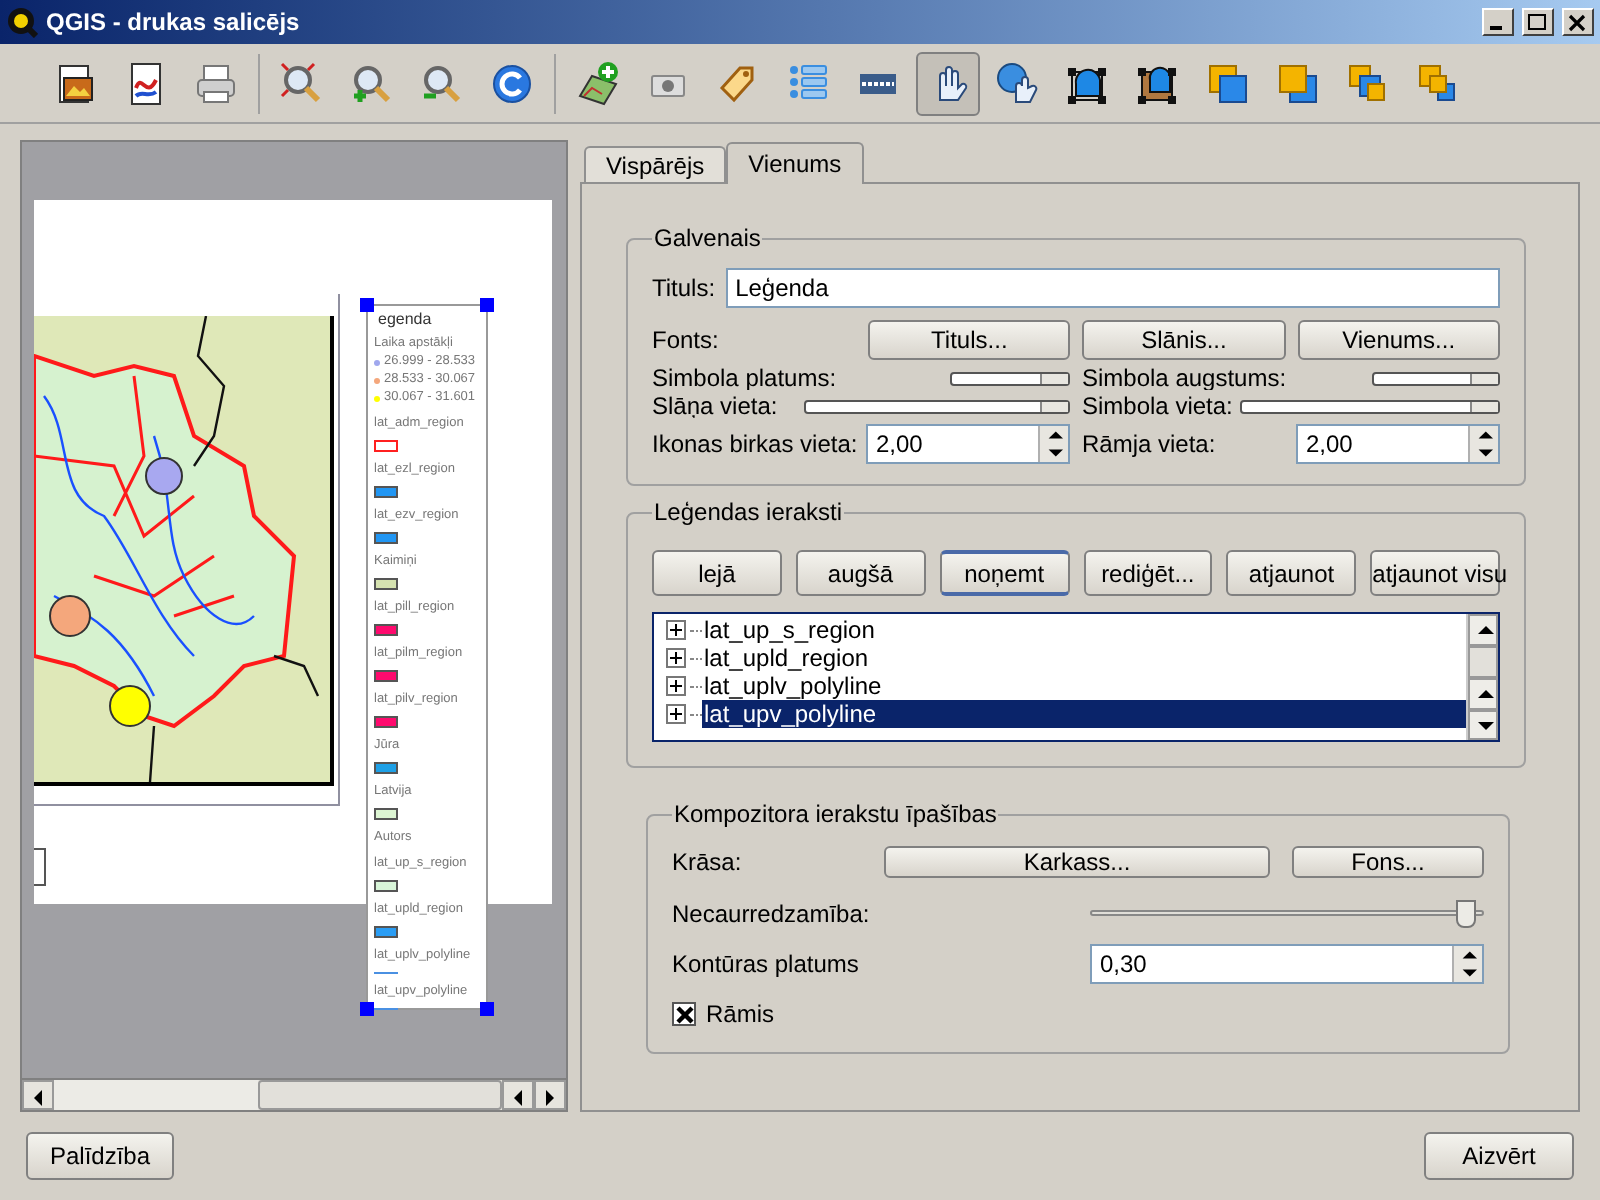 The height and width of the screenshot is (1200, 1600). I want to click on maximize-button, so click(1538, 22).